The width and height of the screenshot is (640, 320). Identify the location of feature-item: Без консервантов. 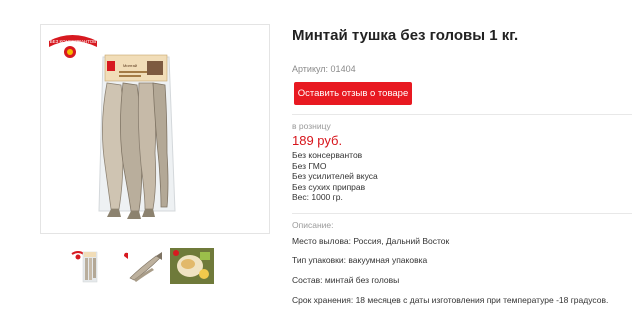
(327, 155).